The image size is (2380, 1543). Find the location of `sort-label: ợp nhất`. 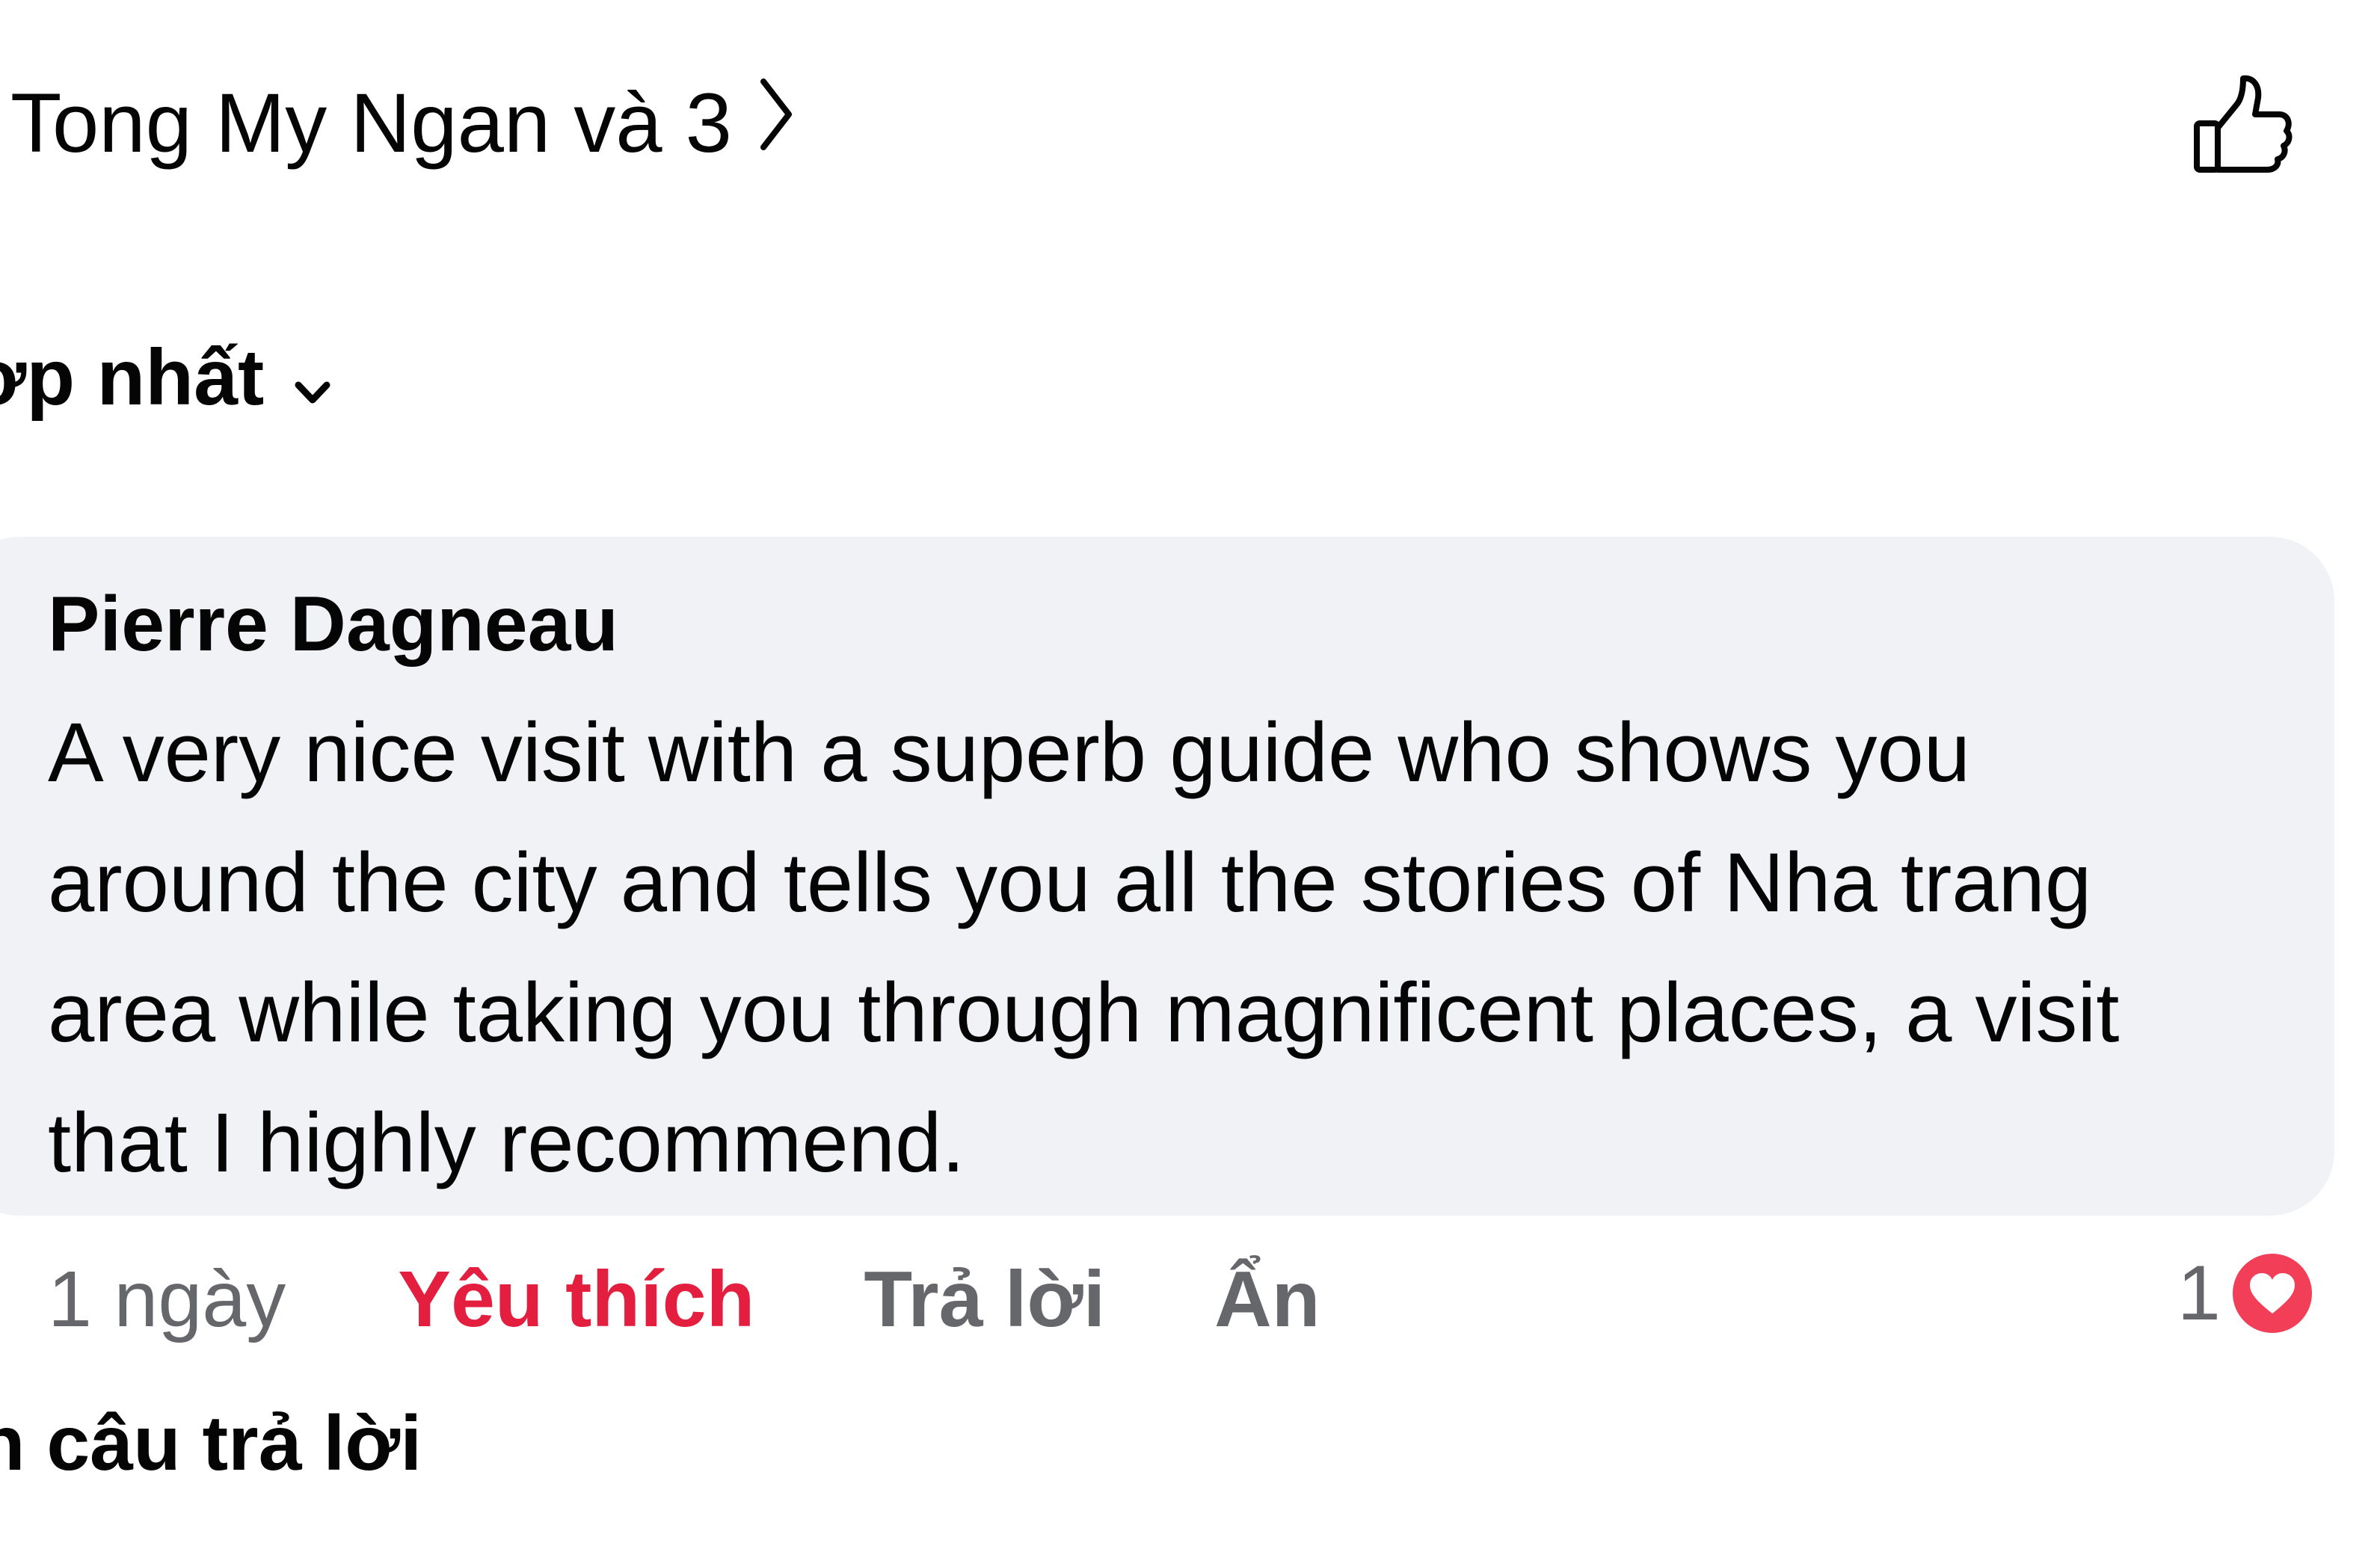

sort-label: ợp nhất is located at coordinates (132, 378).